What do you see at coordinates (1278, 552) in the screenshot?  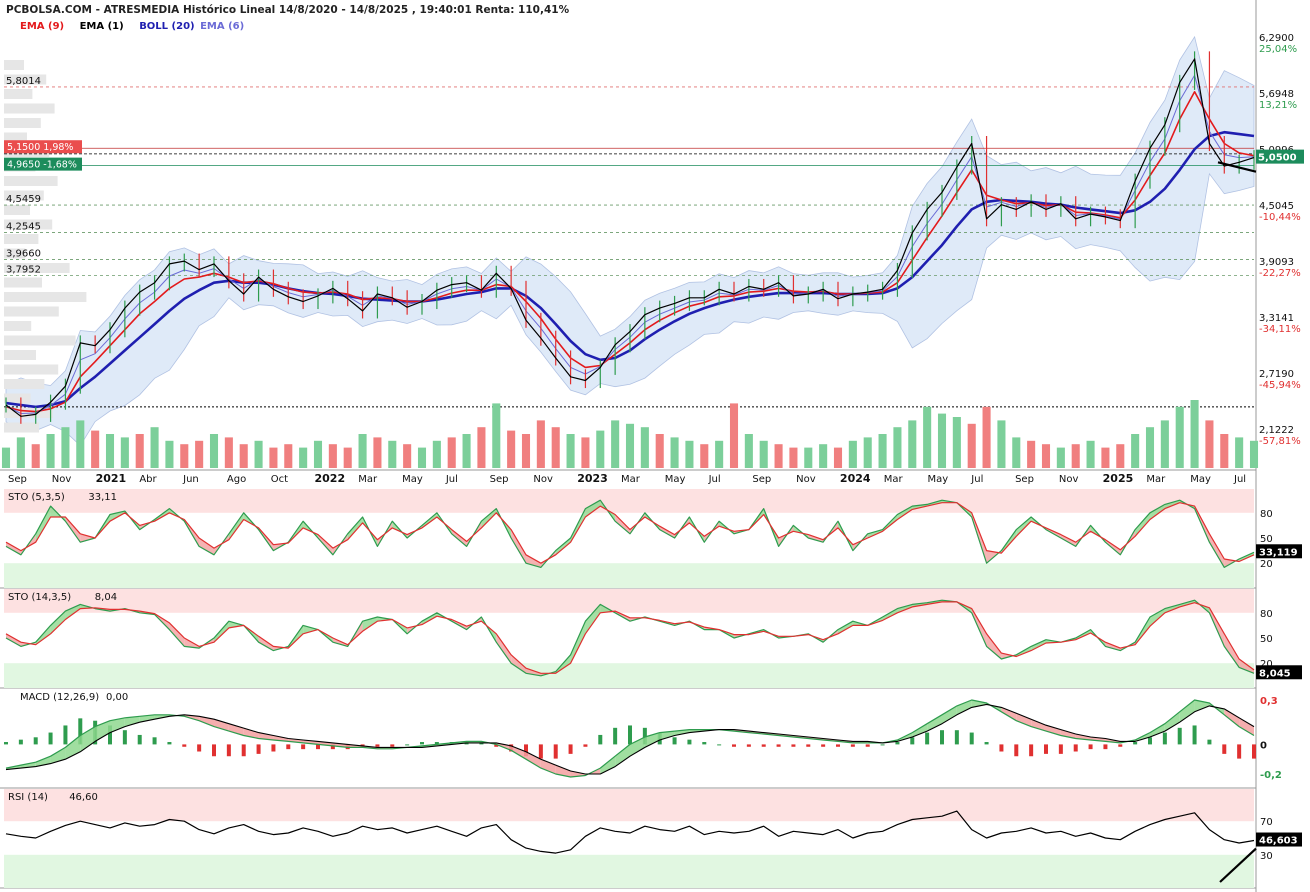 I see `osc-current-label: 33,119` at bounding box center [1278, 552].